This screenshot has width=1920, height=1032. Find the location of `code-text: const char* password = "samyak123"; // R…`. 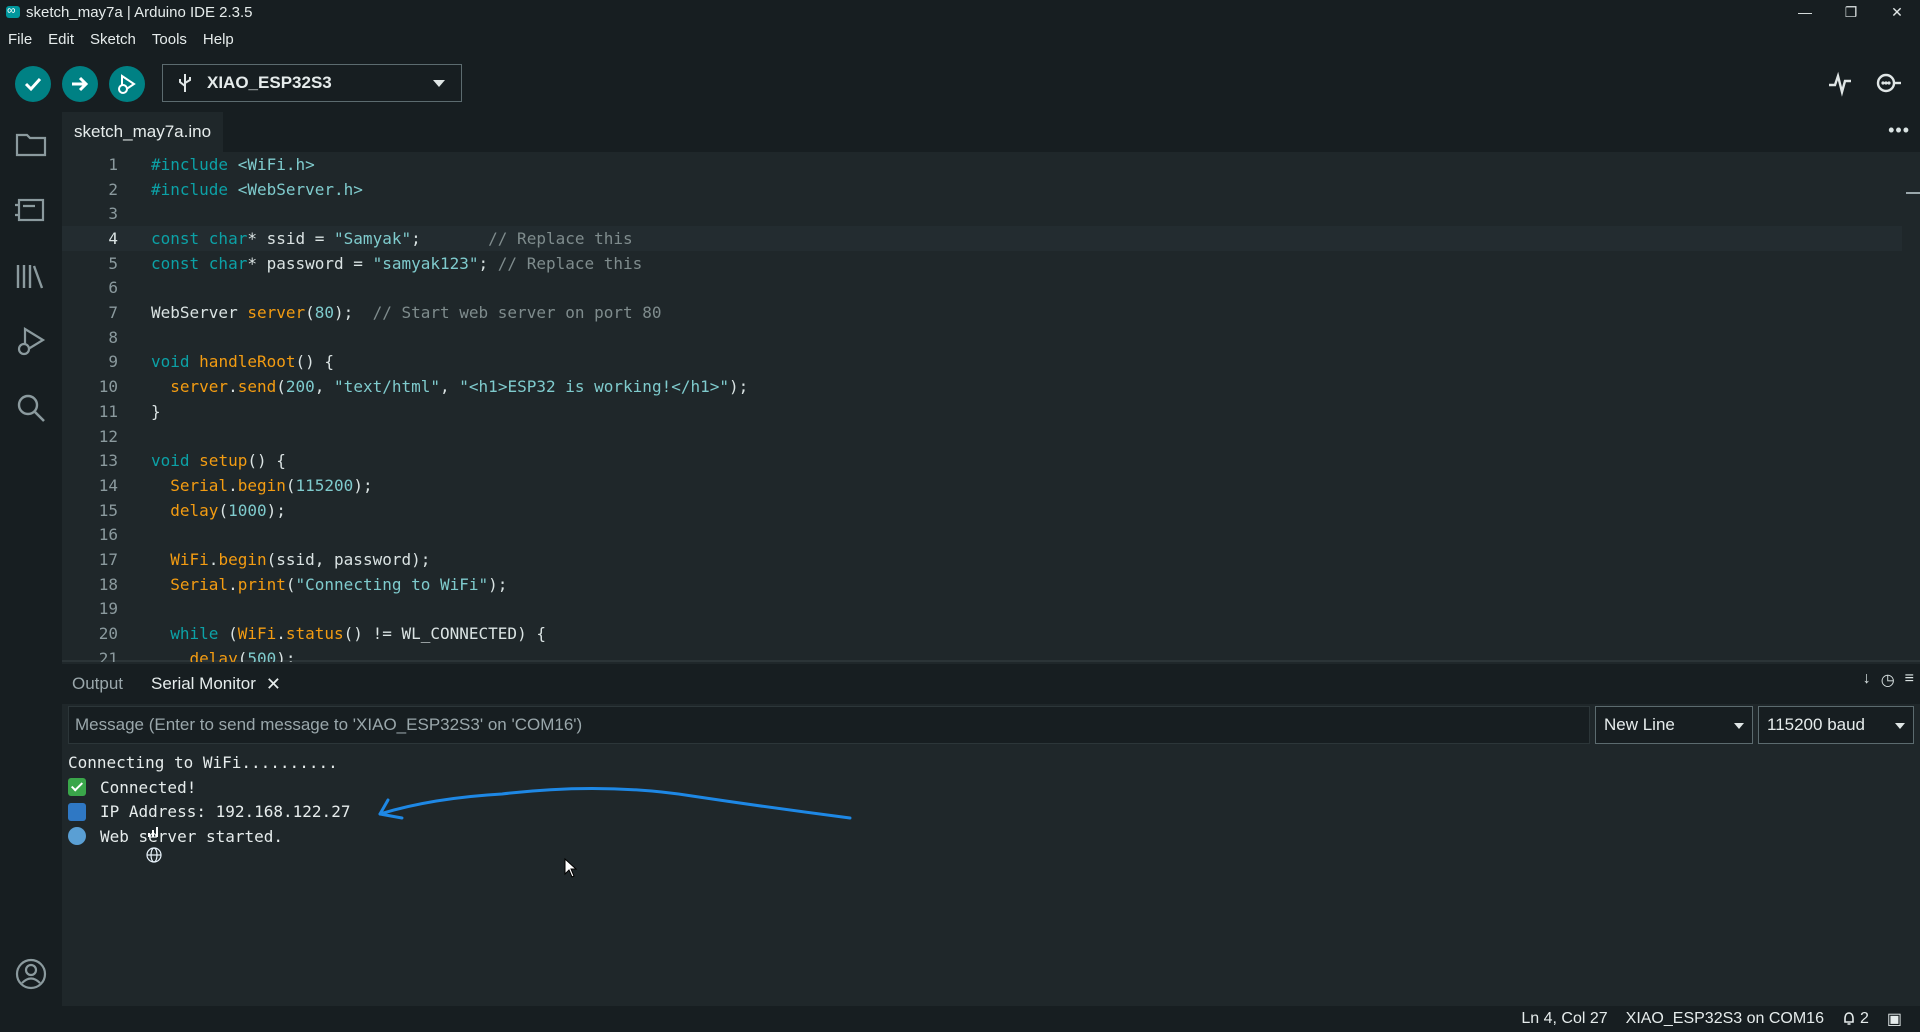

code-text: const char* password = "samyak123"; // R… is located at coordinates (397, 263).